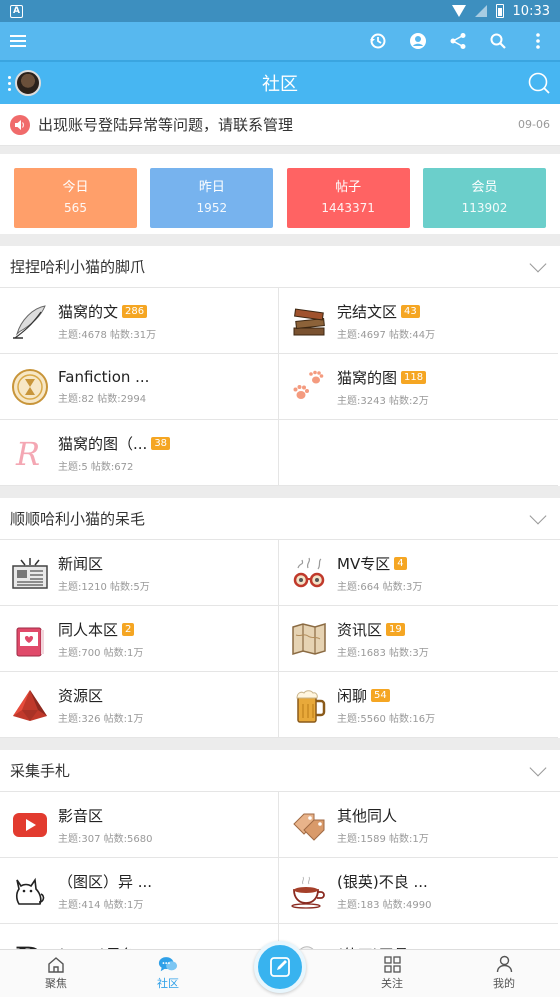 The height and width of the screenshot is (997, 560). What do you see at coordinates (30, 705) in the screenshot?
I see `crystal-icon` at bounding box center [30, 705].